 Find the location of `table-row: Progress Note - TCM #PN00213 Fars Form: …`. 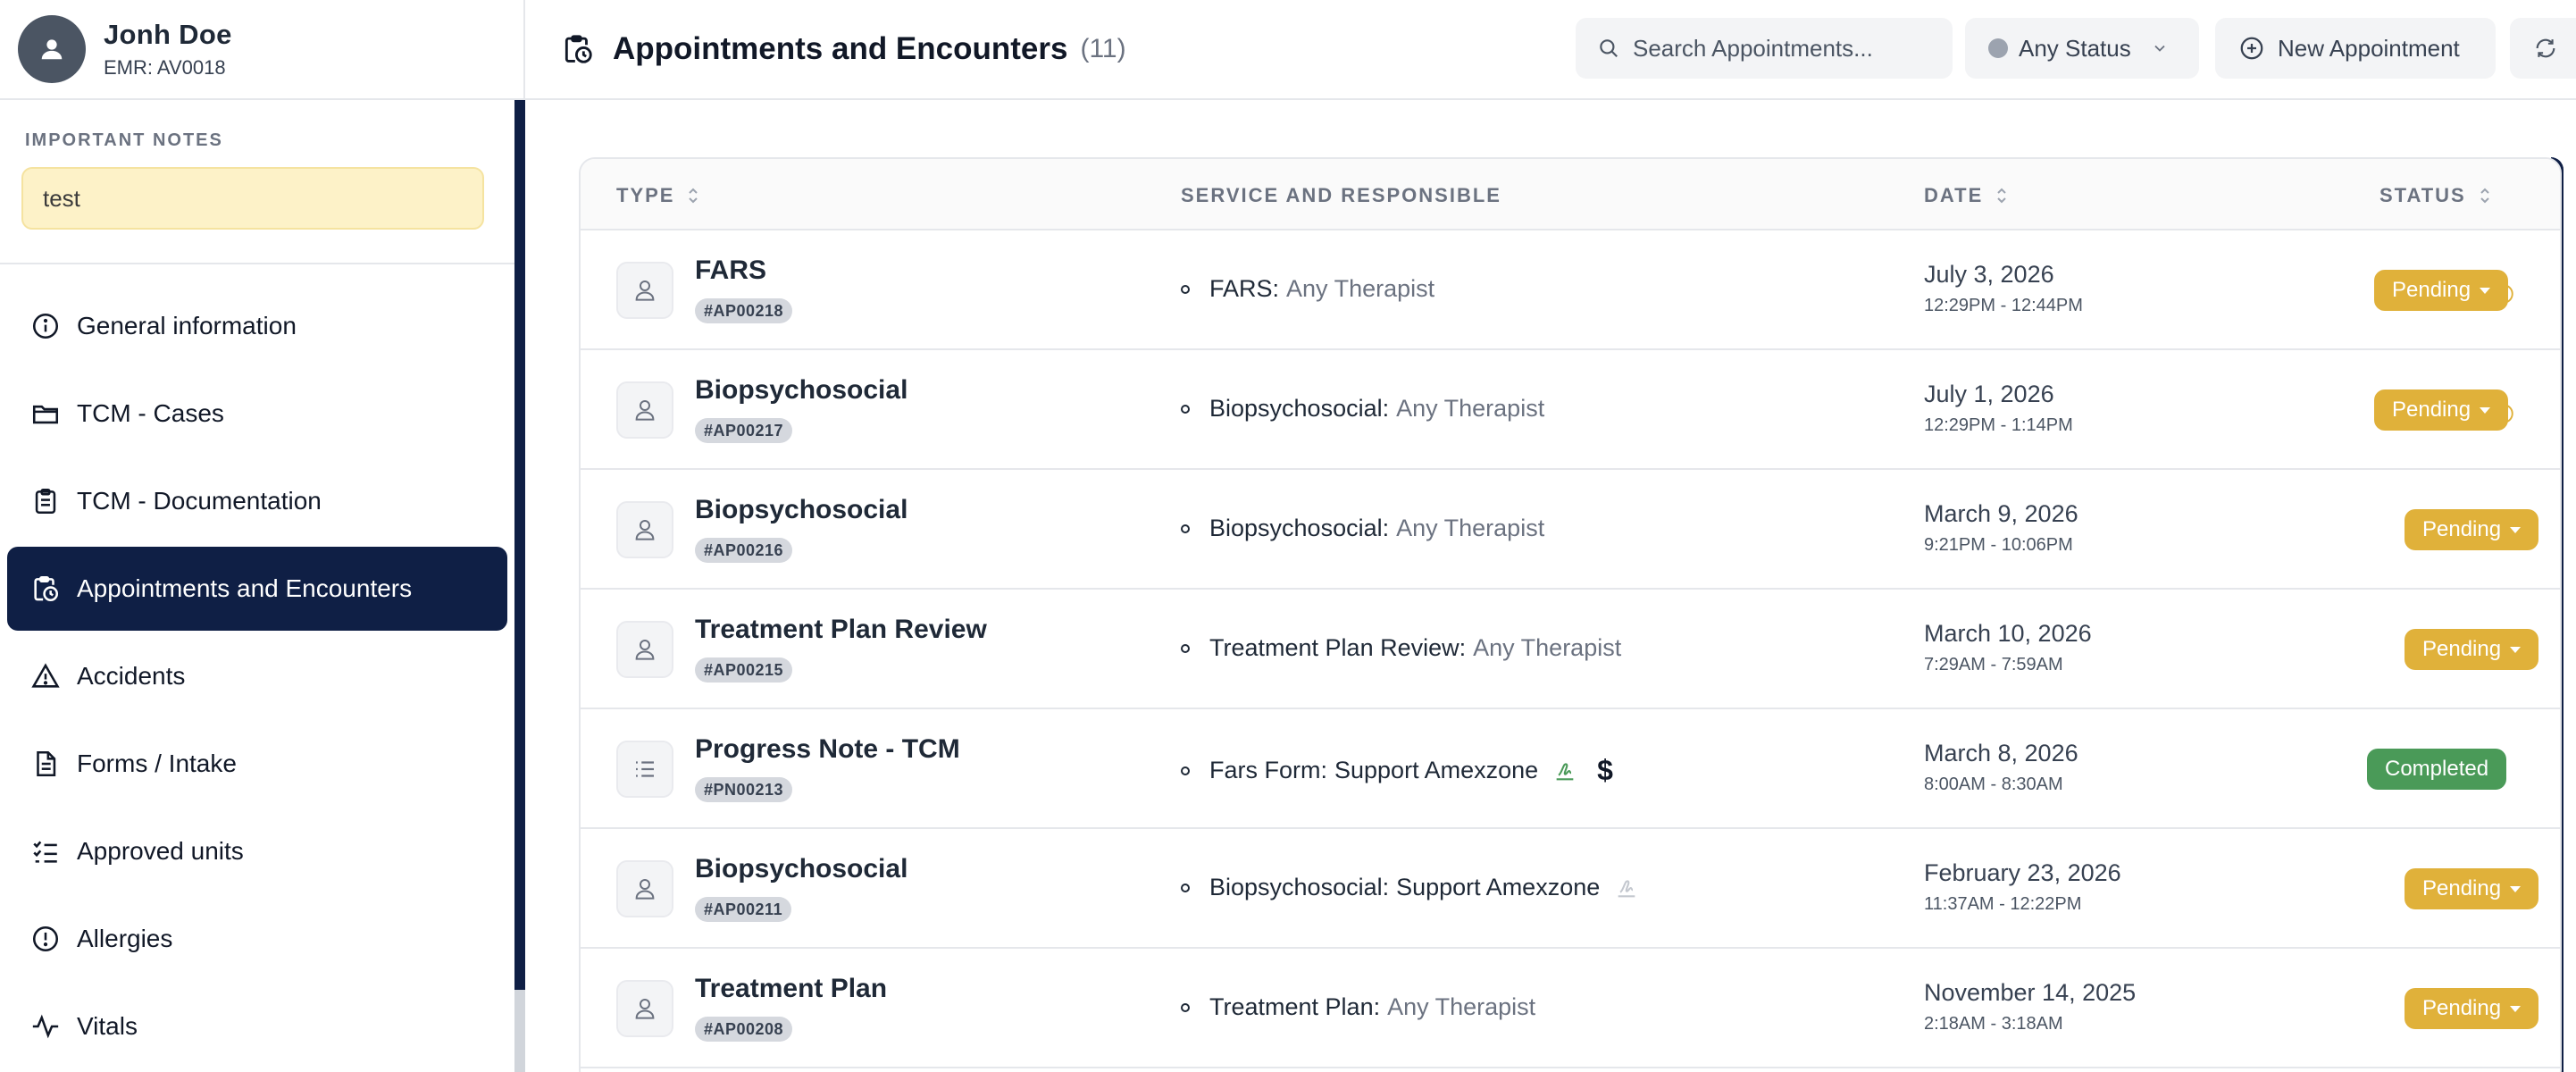

table-row: Progress Note - TCM #PN00213 Fars Form: … is located at coordinates (1571, 769).